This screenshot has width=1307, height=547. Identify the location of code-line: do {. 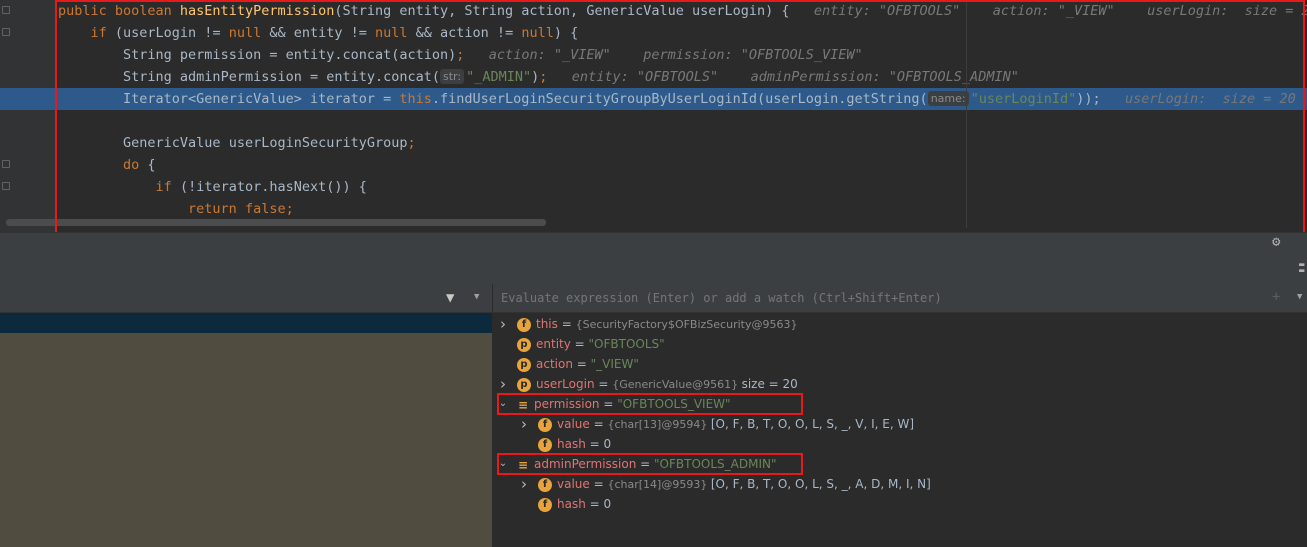
(107, 165).